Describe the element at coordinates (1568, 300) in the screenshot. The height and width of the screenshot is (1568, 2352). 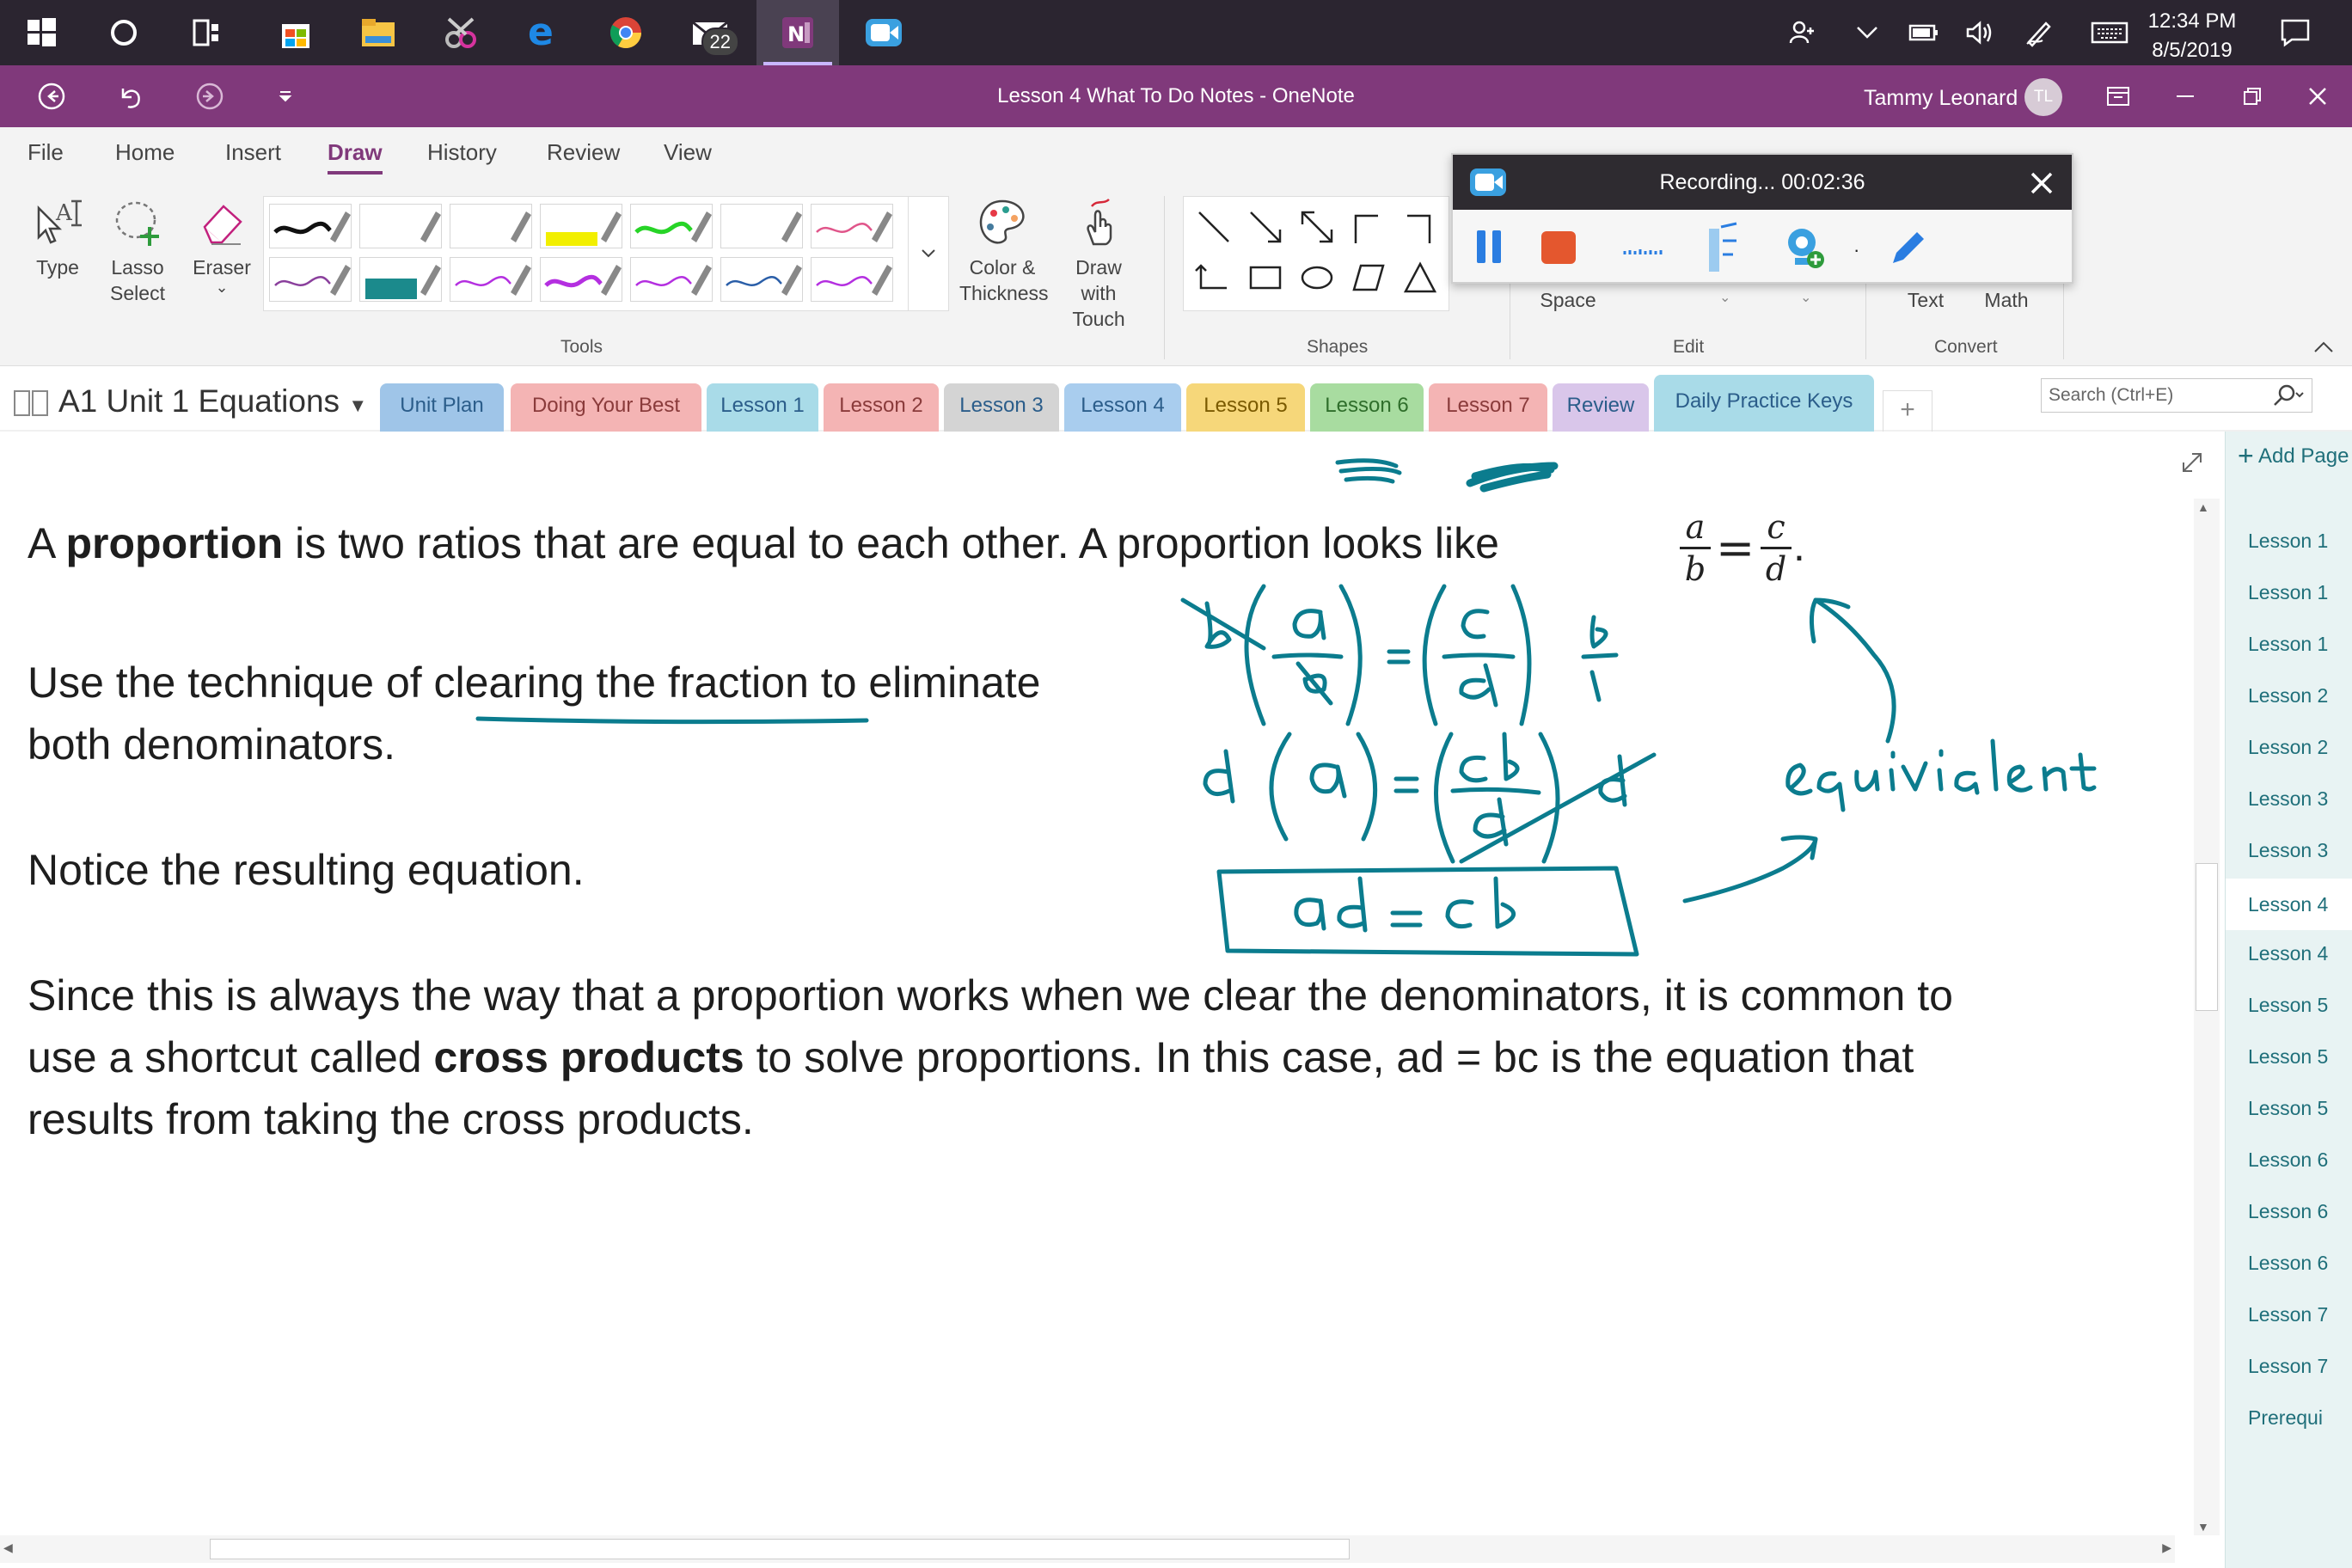
I see `space-button: Space` at that location.